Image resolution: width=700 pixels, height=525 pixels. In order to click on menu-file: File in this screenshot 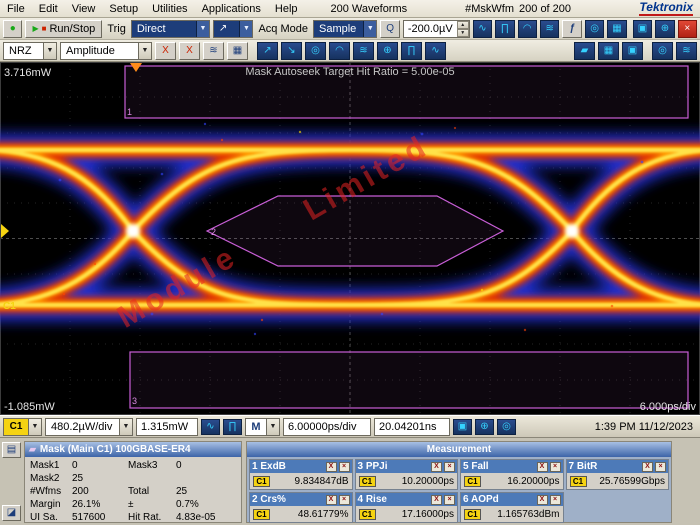, I will do `click(16, 8)`.